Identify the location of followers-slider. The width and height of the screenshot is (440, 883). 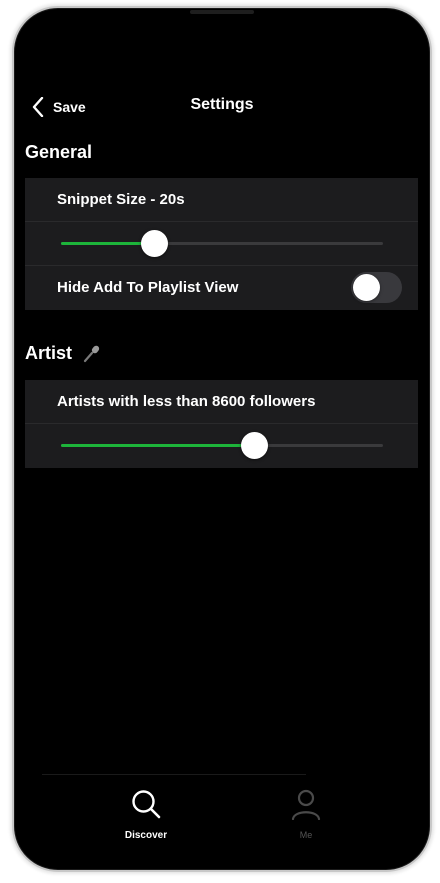
(222, 445).